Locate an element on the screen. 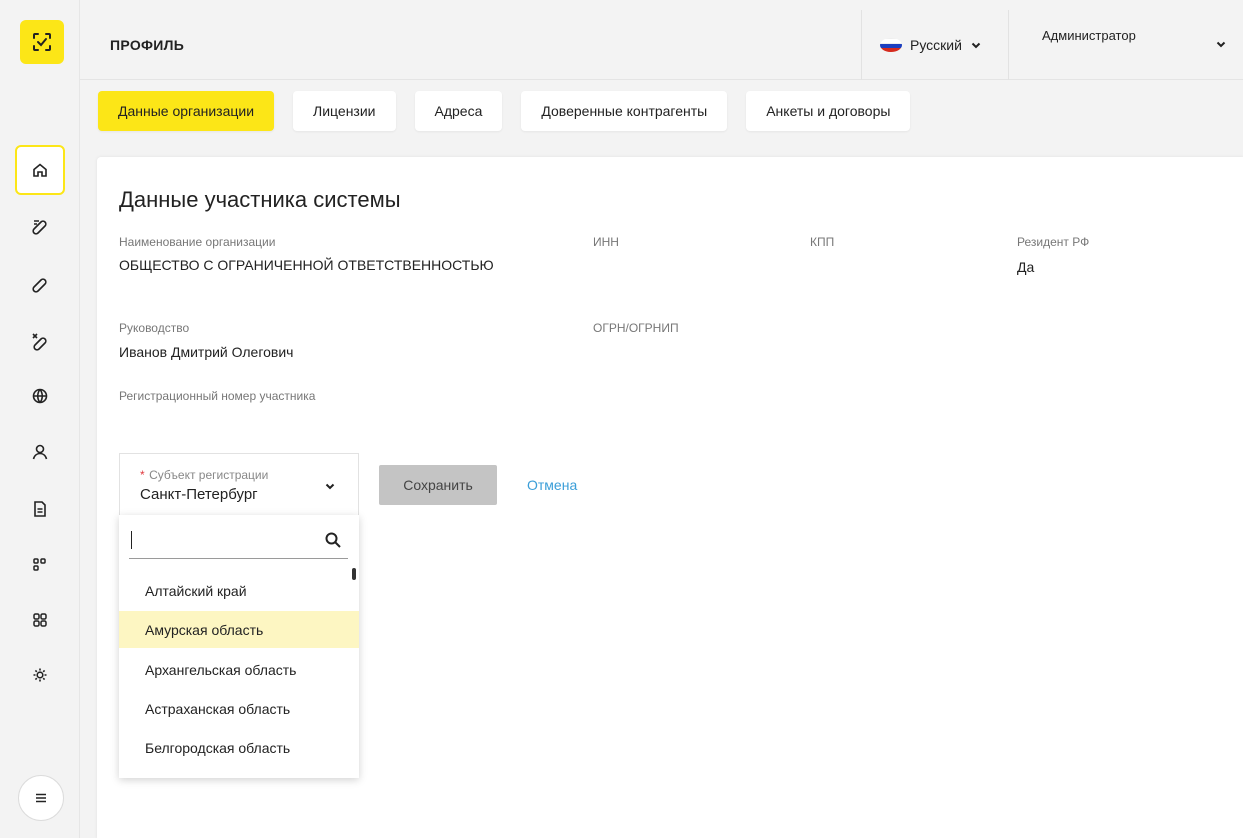 The image size is (1243, 838). resident-value: Да is located at coordinates (1026, 267).